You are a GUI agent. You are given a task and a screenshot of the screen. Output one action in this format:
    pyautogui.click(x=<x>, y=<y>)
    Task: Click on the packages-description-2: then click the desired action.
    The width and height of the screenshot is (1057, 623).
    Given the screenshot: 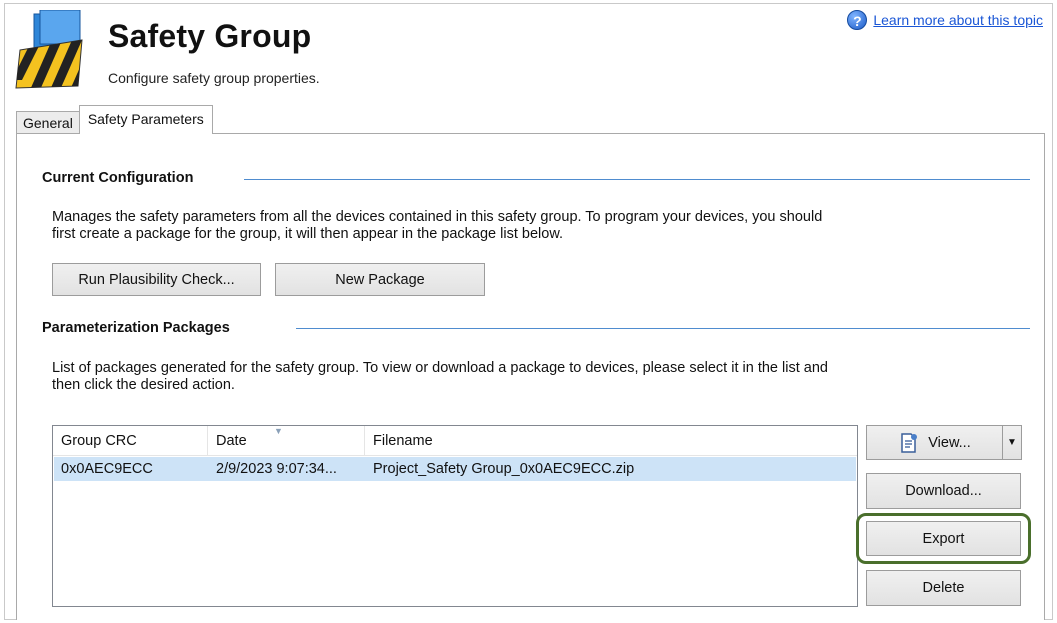 What is the action you would take?
    pyautogui.click(x=143, y=385)
    